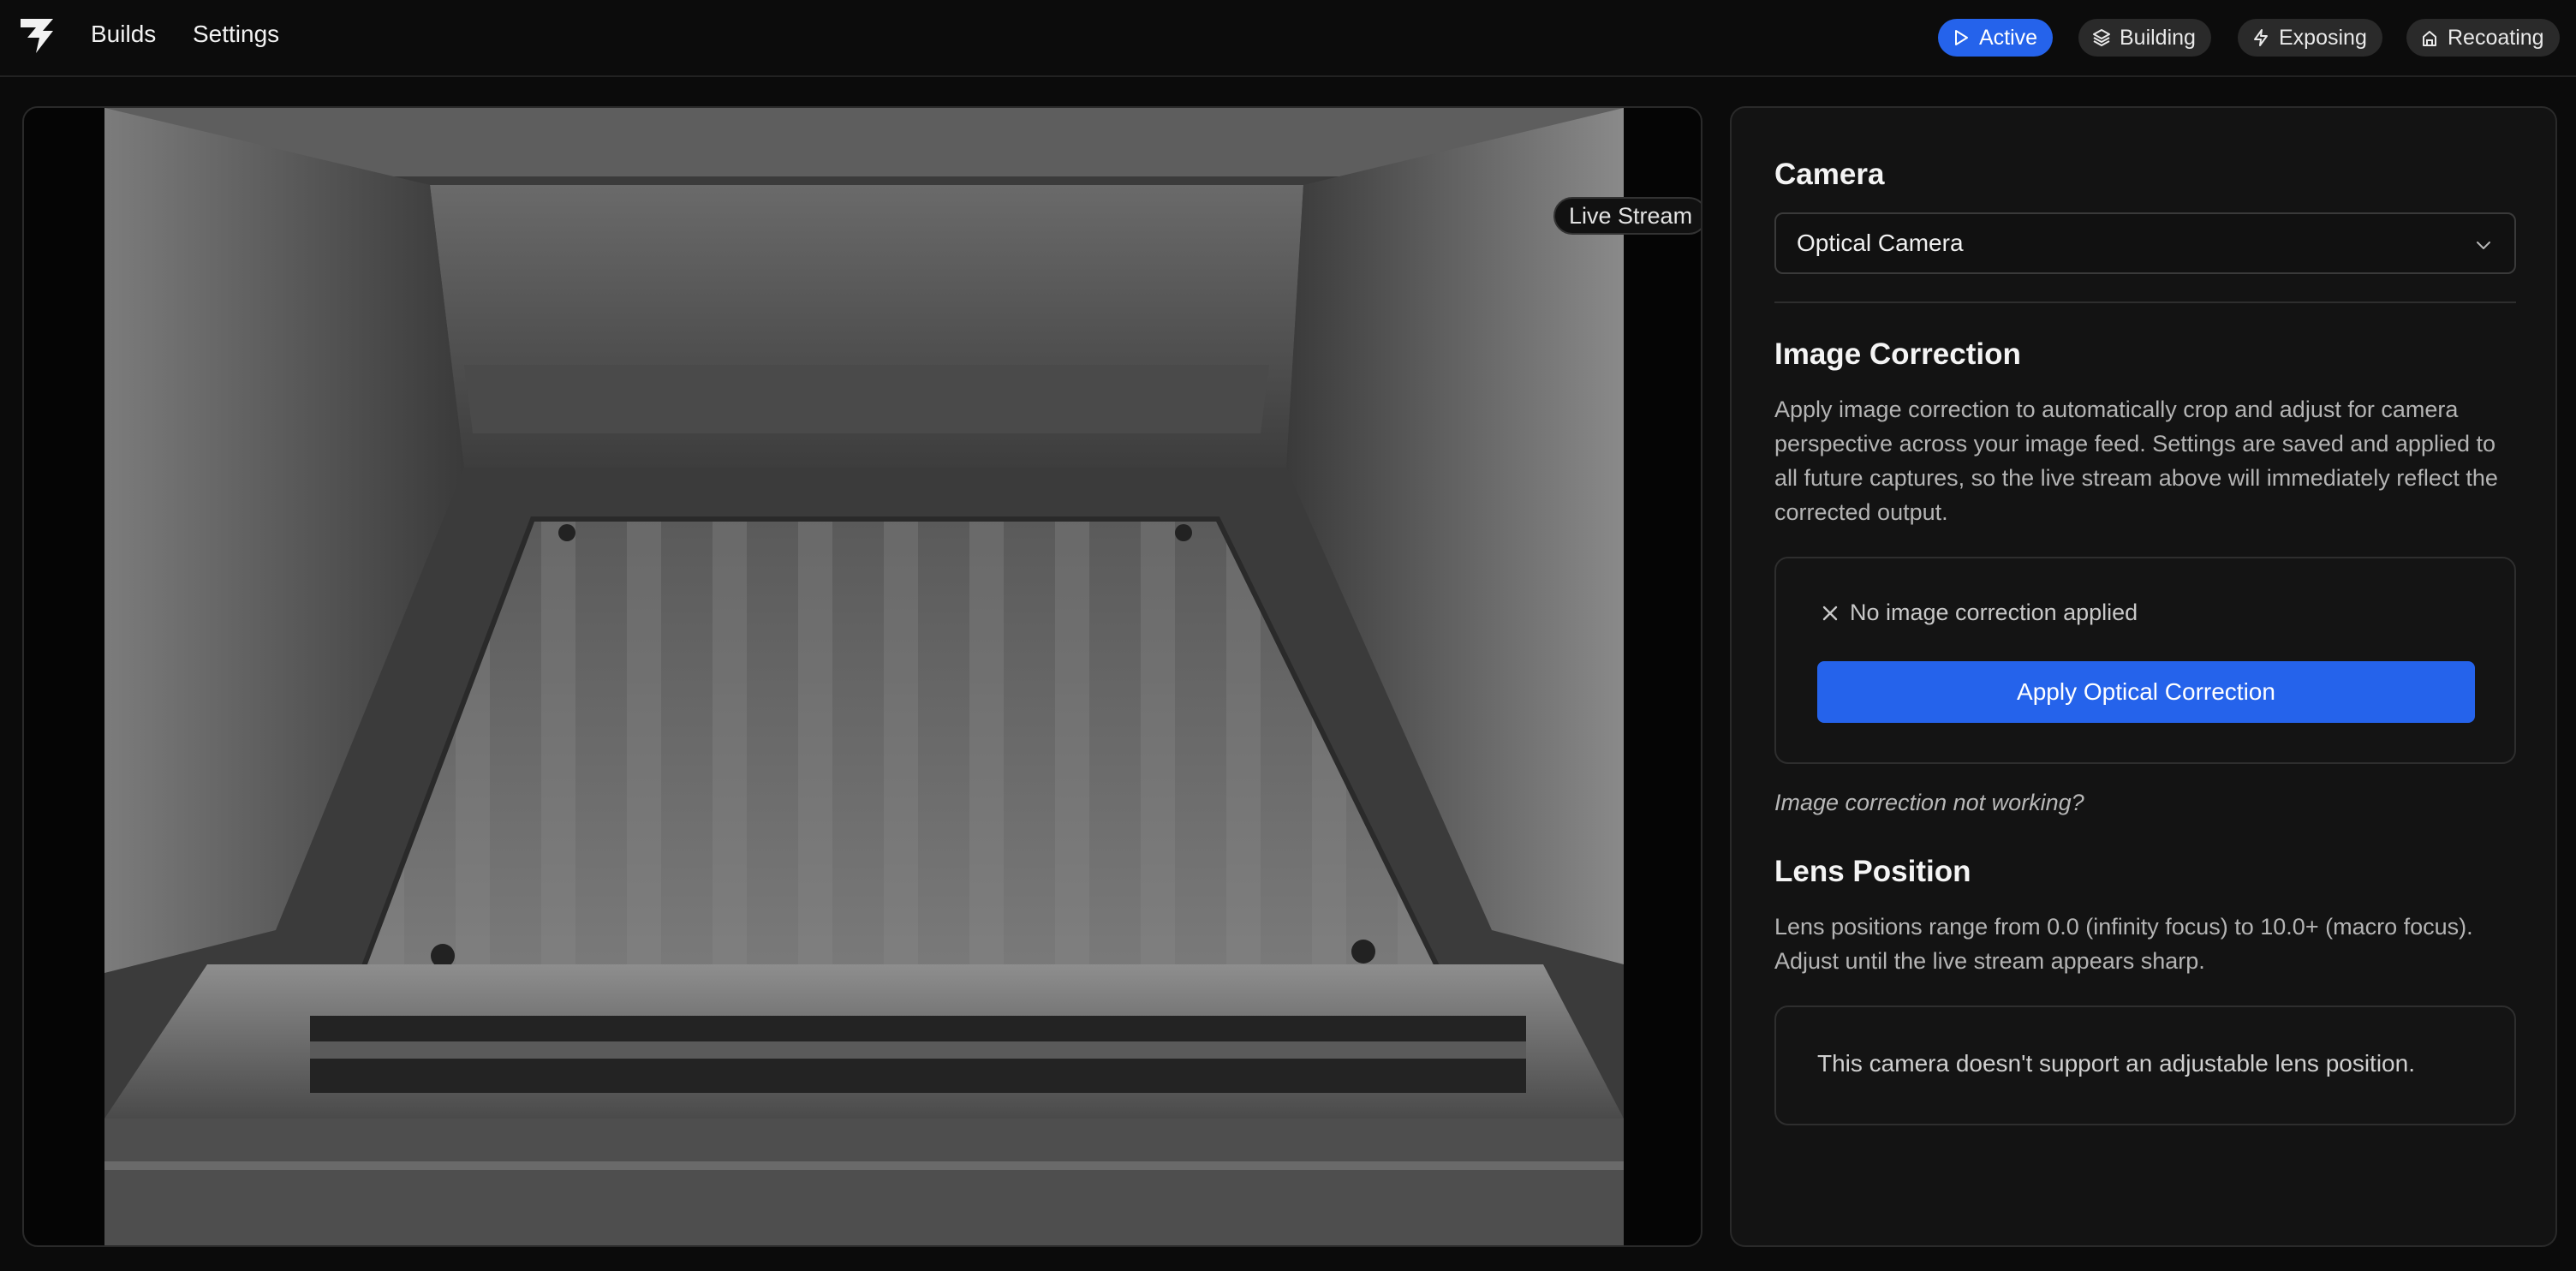 The image size is (2576, 1271). What do you see at coordinates (1994, 612) in the screenshot?
I see `image-correction-status-text: No image correction applied` at bounding box center [1994, 612].